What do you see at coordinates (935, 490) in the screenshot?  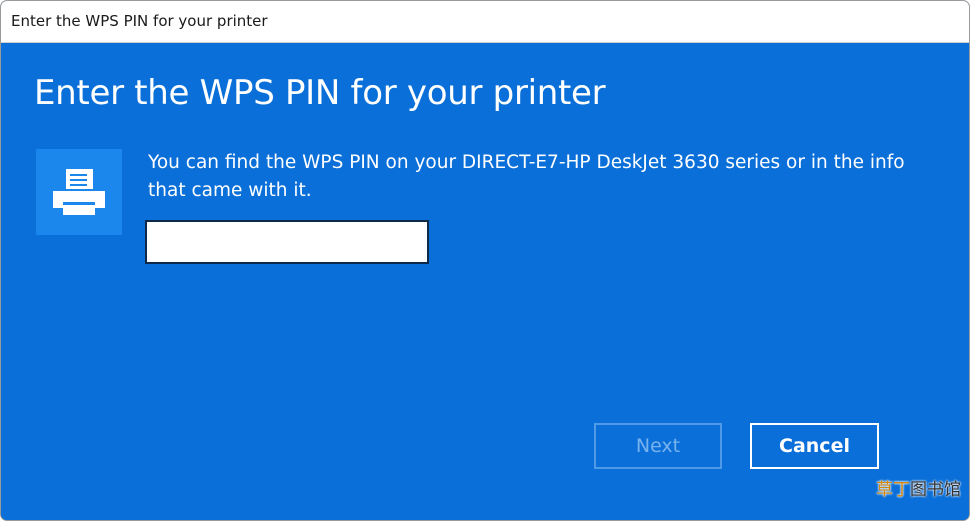 I see `watermark-part-2: 图书馆` at bounding box center [935, 490].